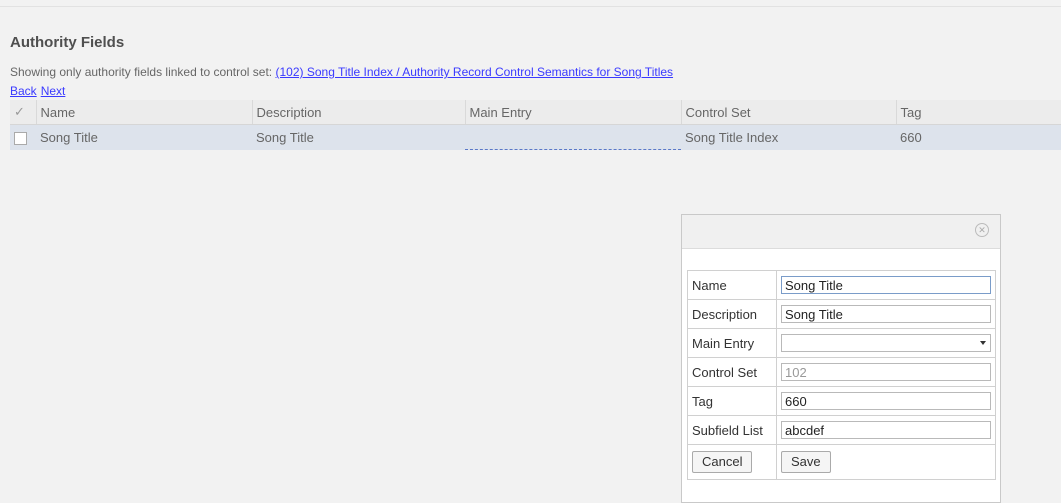  Describe the element at coordinates (144, 112) in the screenshot. I see `column-header-name: Name` at that location.